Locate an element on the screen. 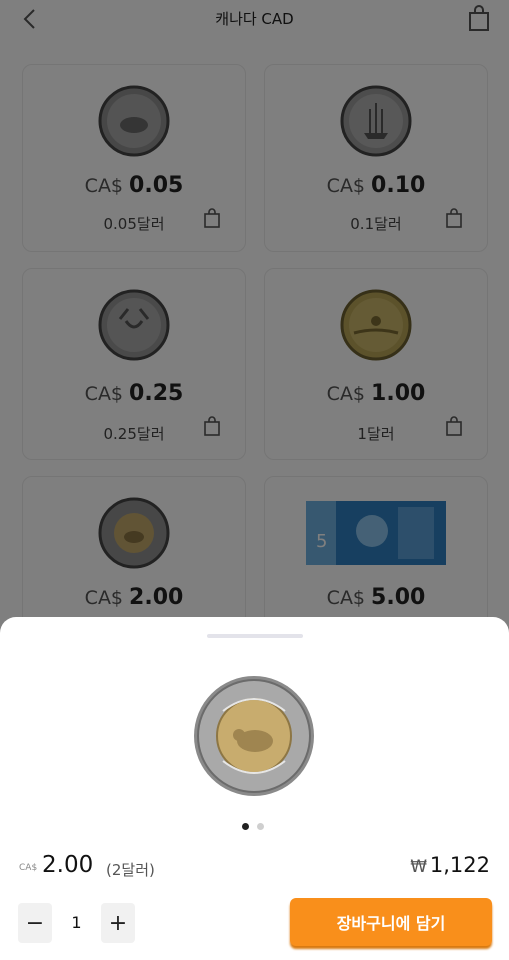 The height and width of the screenshot is (960, 509). selected-price-row: CA$ 2.00 (2달러) ₩ 1,122 is located at coordinates (254, 867).